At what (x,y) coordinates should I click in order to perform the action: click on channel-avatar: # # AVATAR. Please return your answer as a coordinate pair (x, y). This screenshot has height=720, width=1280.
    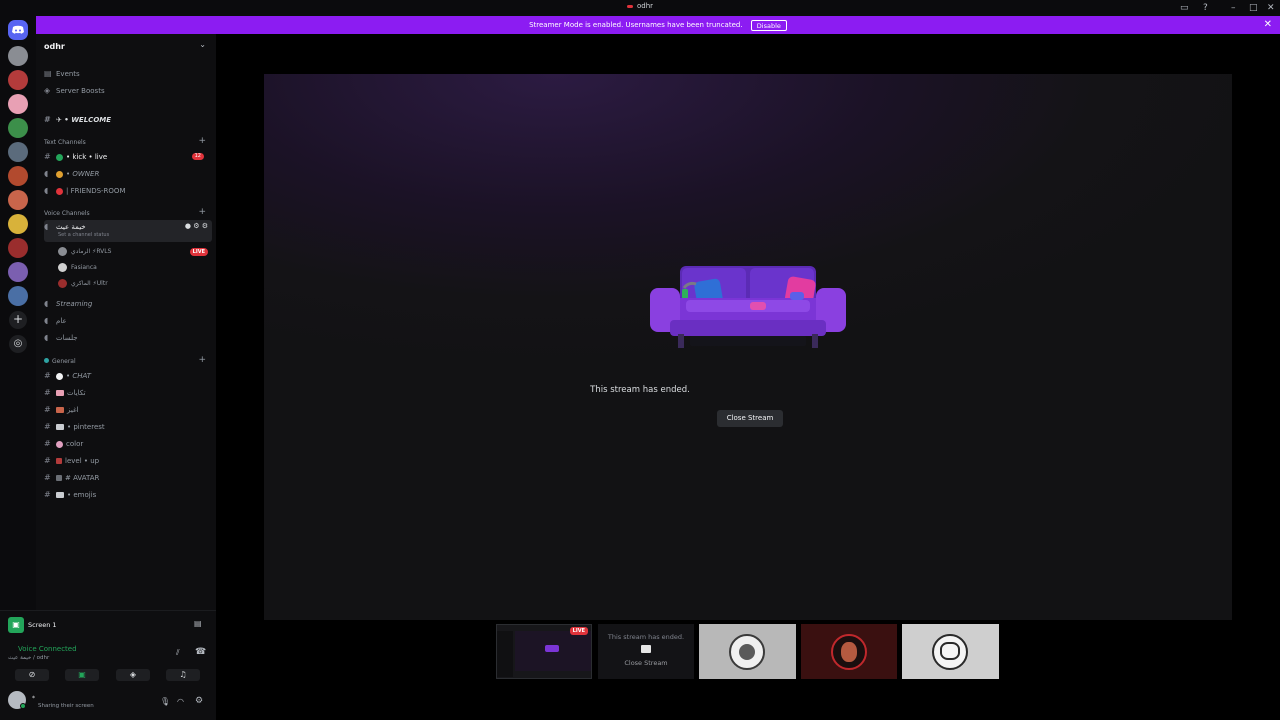
    Looking at the image, I should click on (128, 477).